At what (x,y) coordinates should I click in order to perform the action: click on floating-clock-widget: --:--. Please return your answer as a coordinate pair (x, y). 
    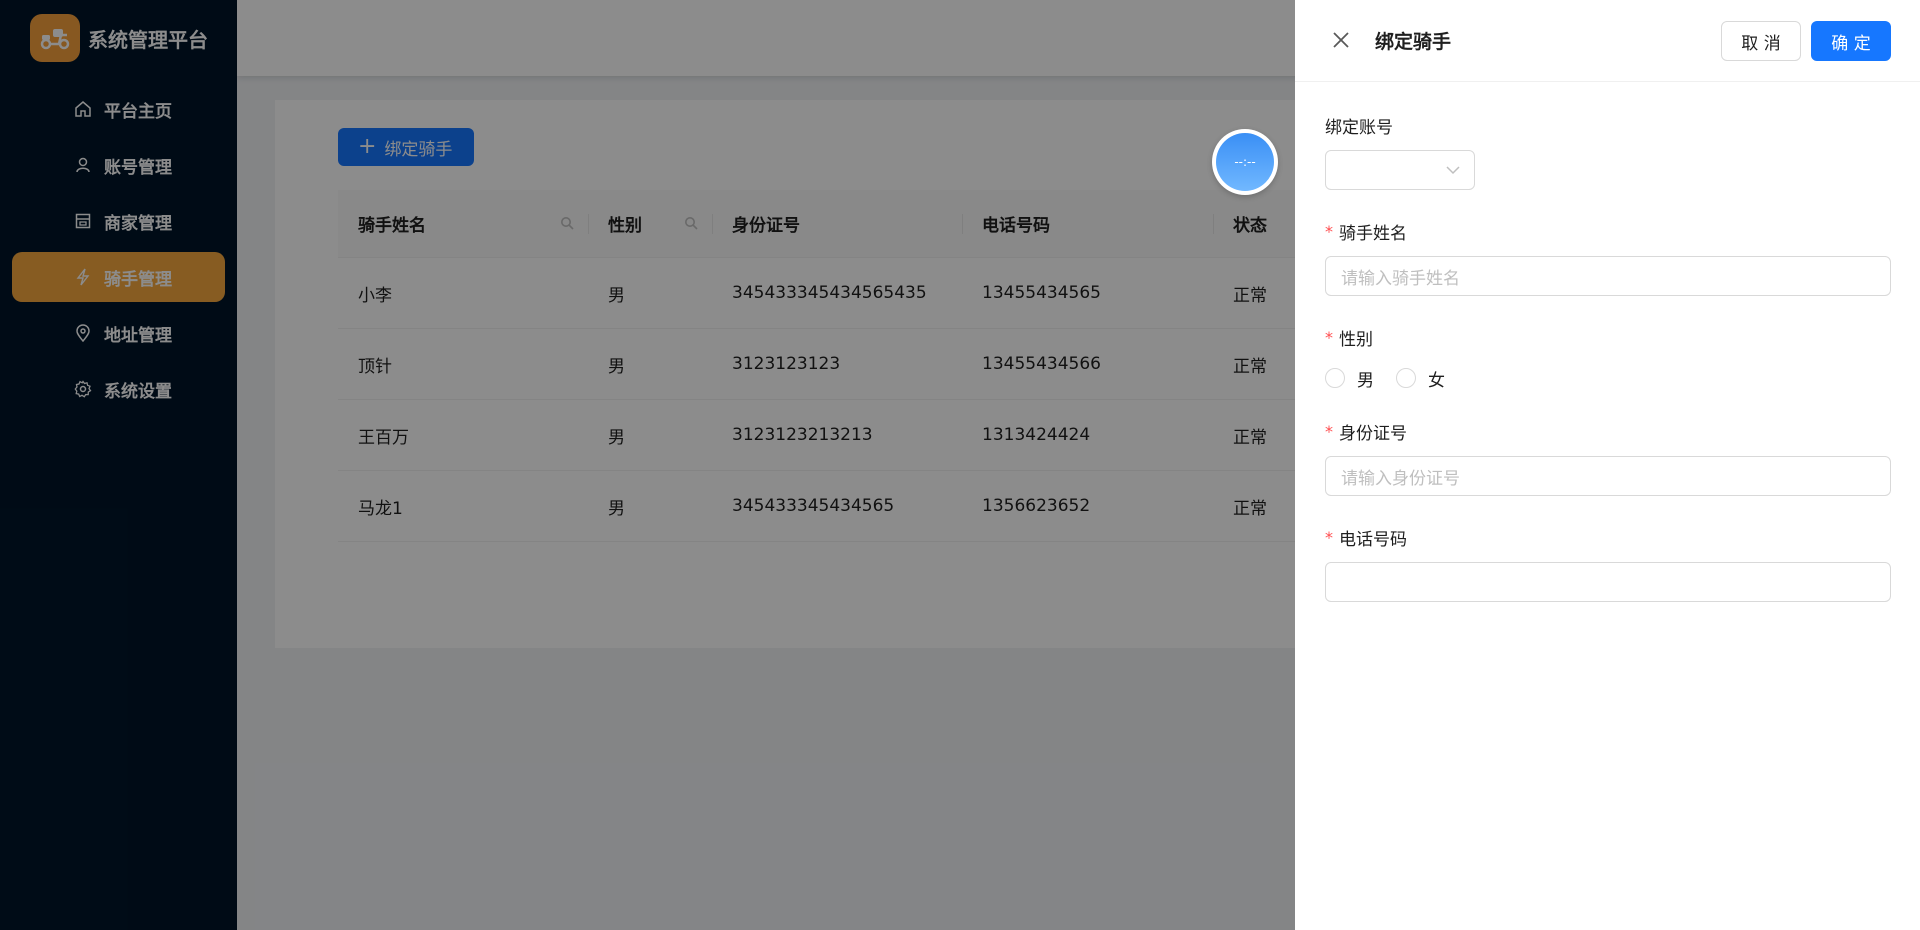
    Looking at the image, I should click on (1245, 162).